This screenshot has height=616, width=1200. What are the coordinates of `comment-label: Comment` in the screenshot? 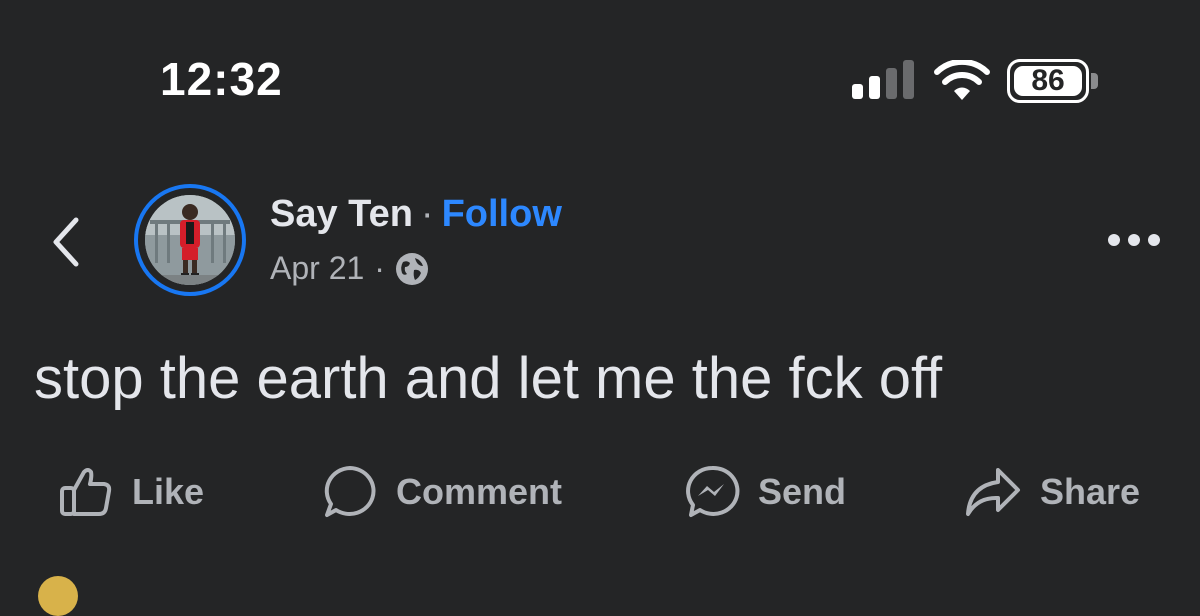 It's located at (479, 491).